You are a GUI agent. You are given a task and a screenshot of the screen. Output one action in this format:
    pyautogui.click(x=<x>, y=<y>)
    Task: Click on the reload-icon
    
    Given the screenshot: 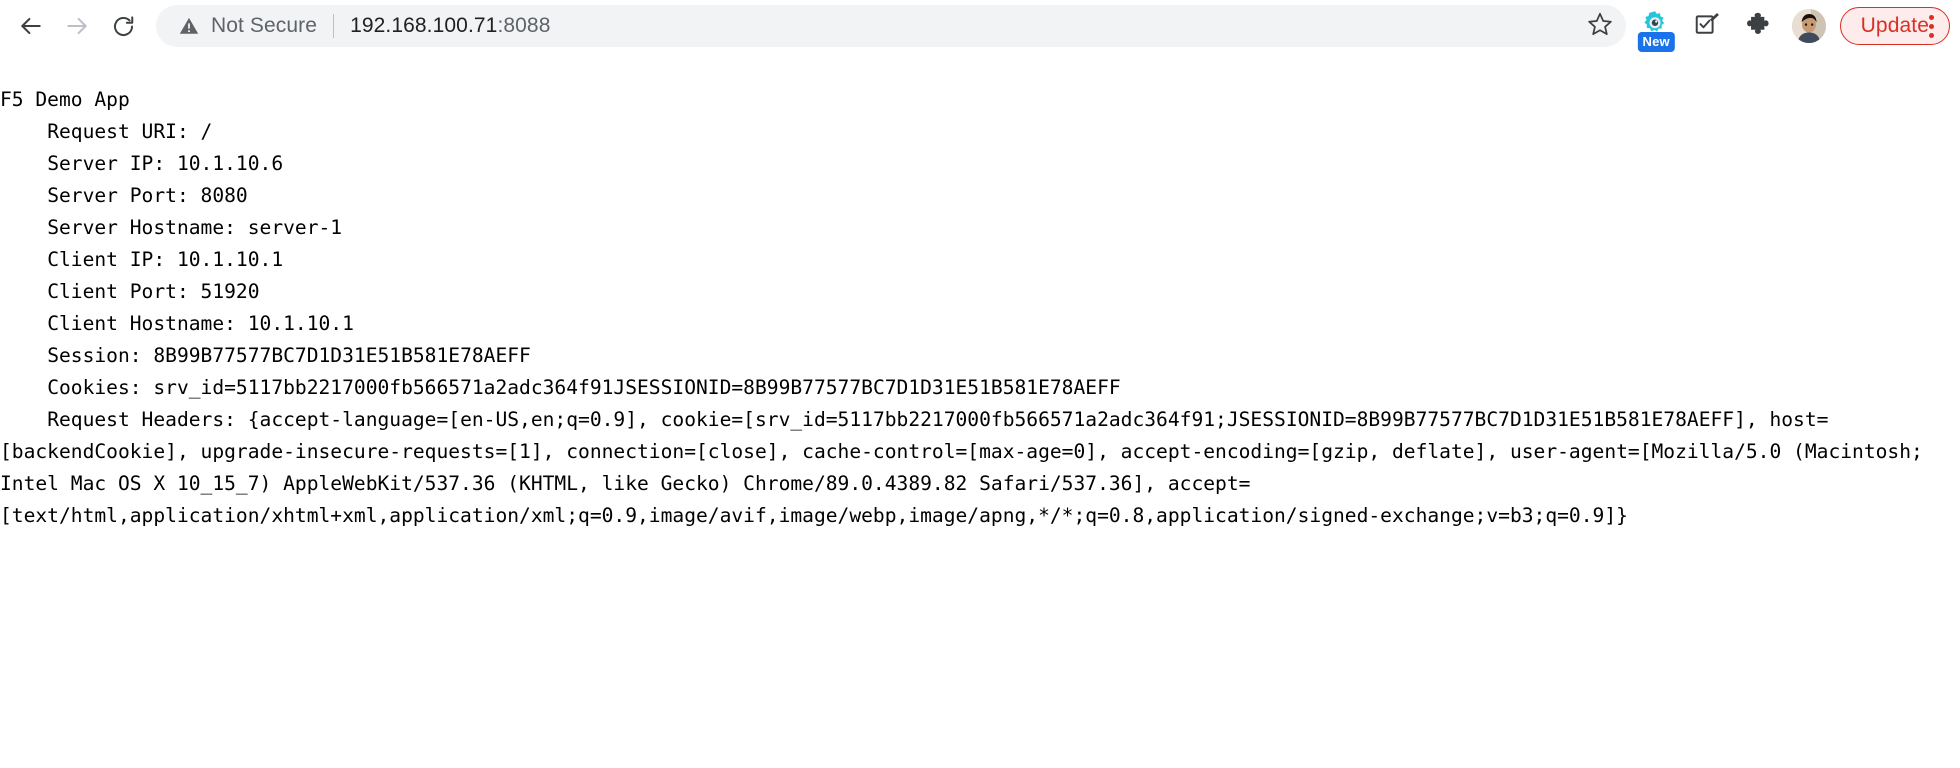 What is the action you would take?
    pyautogui.click(x=123, y=26)
    